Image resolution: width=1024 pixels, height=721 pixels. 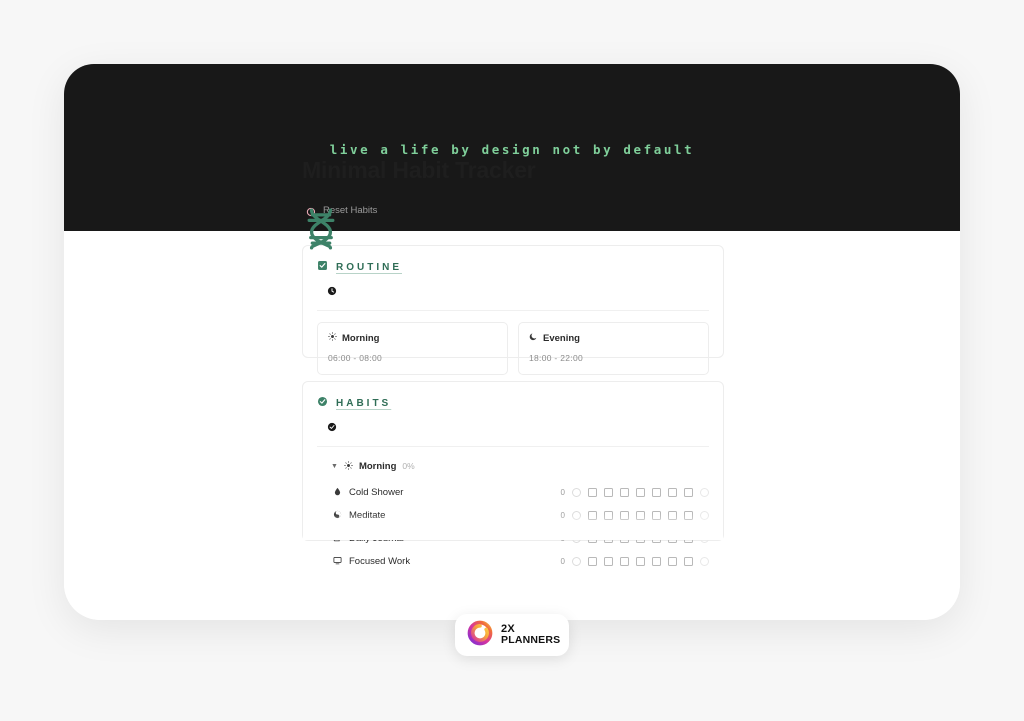 What do you see at coordinates (337, 539) in the screenshot?
I see `pencil-square-icon` at bounding box center [337, 539].